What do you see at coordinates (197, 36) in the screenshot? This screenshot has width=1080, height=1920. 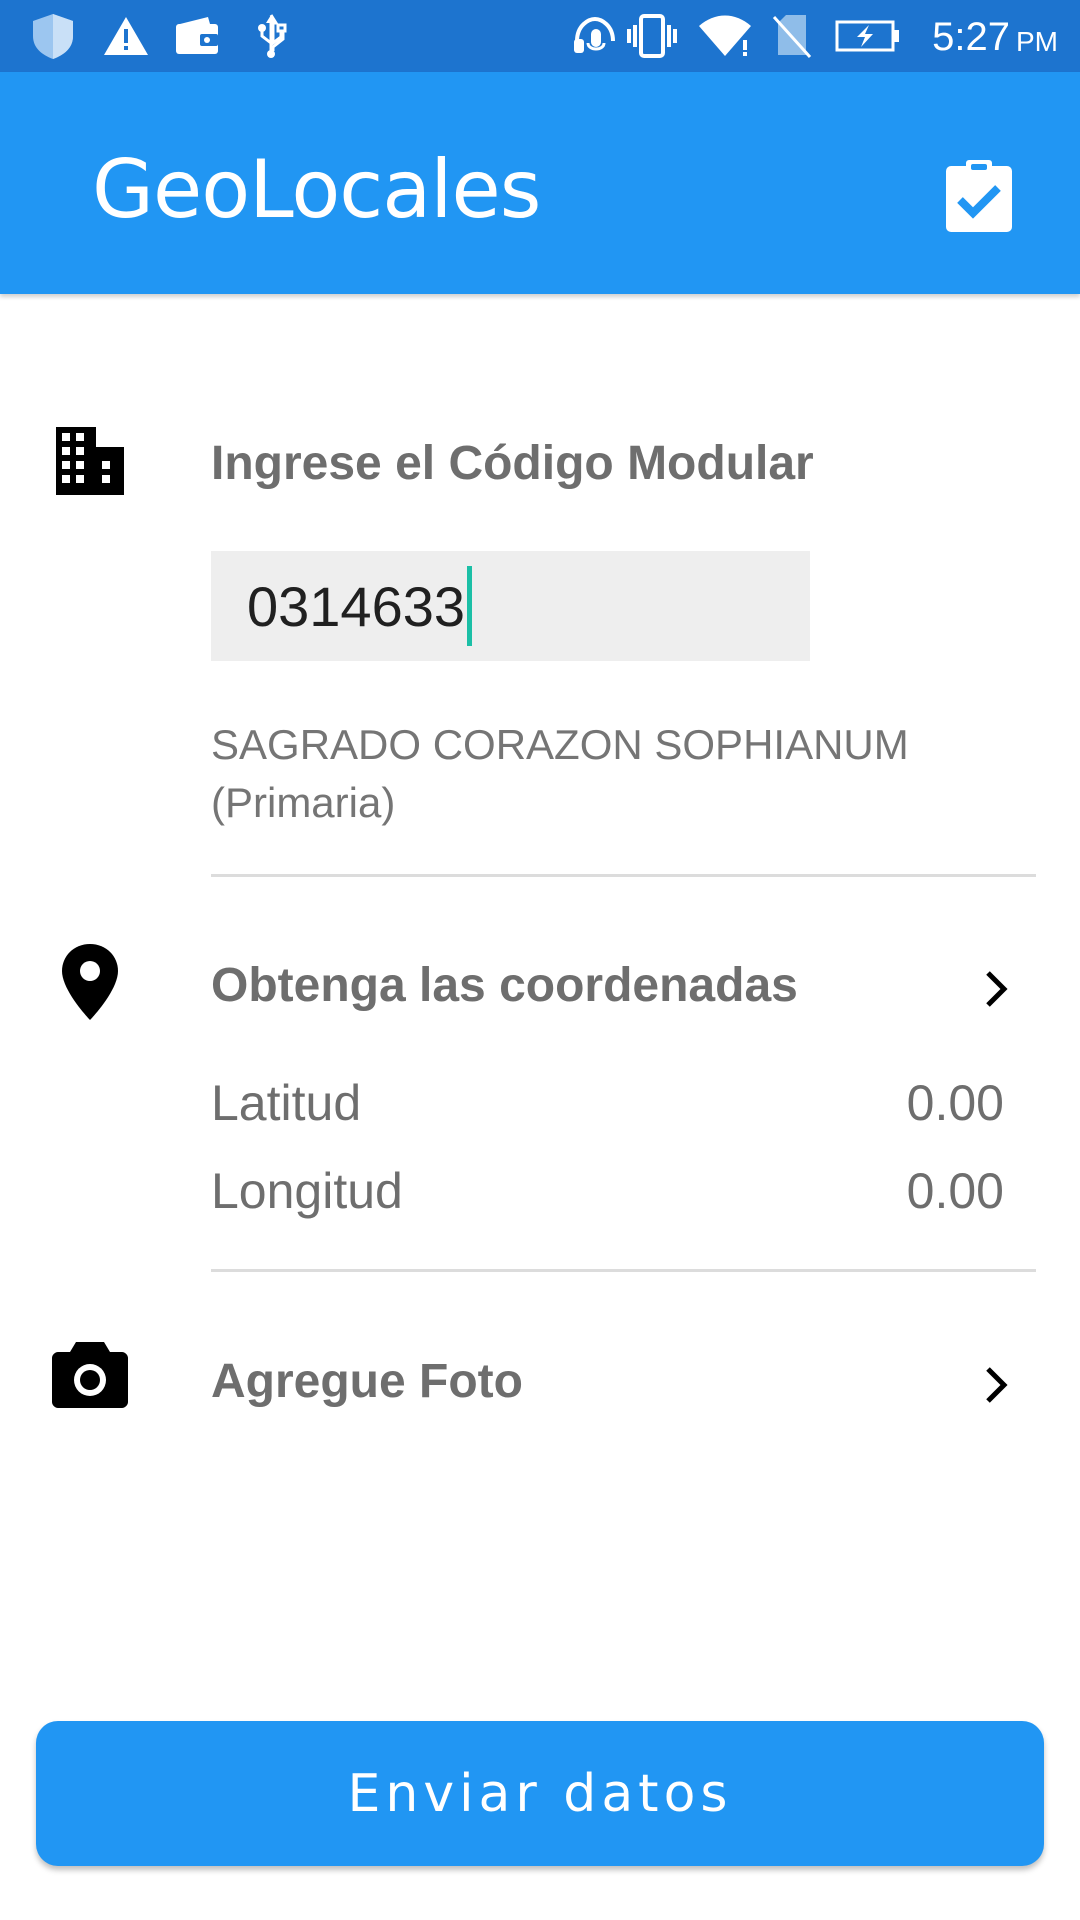 I see `wallet-icon` at bounding box center [197, 36].